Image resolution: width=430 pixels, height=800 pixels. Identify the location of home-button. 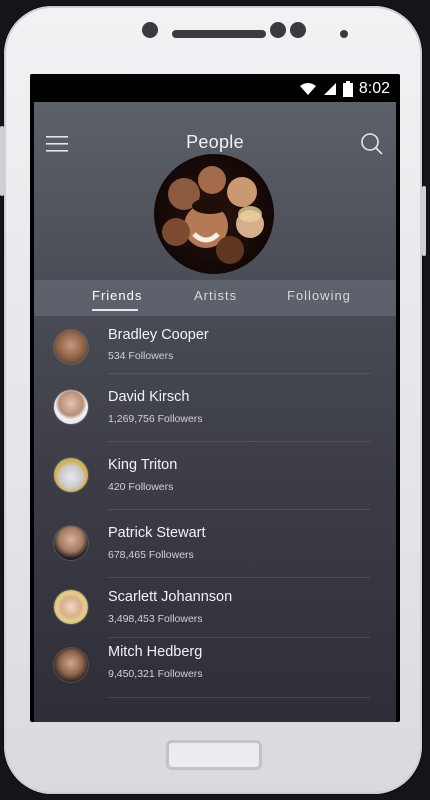
(214, 755).